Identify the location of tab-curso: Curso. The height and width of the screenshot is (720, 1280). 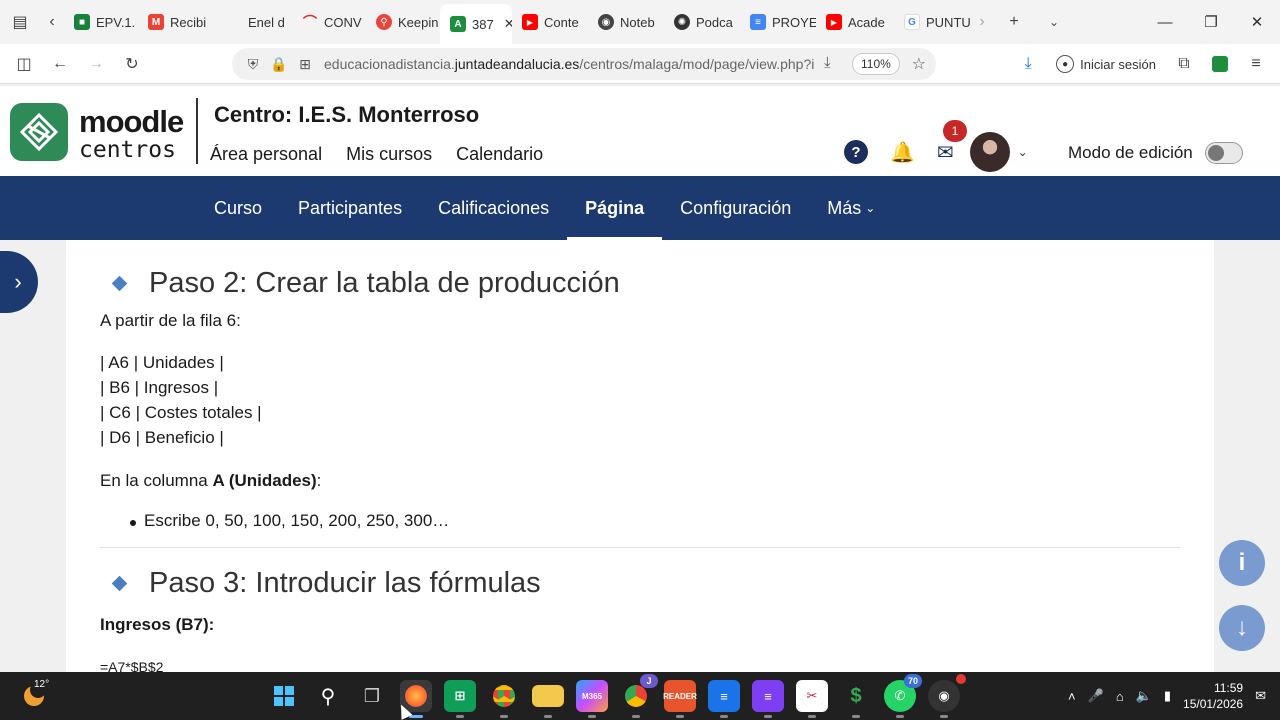
(238, 208).